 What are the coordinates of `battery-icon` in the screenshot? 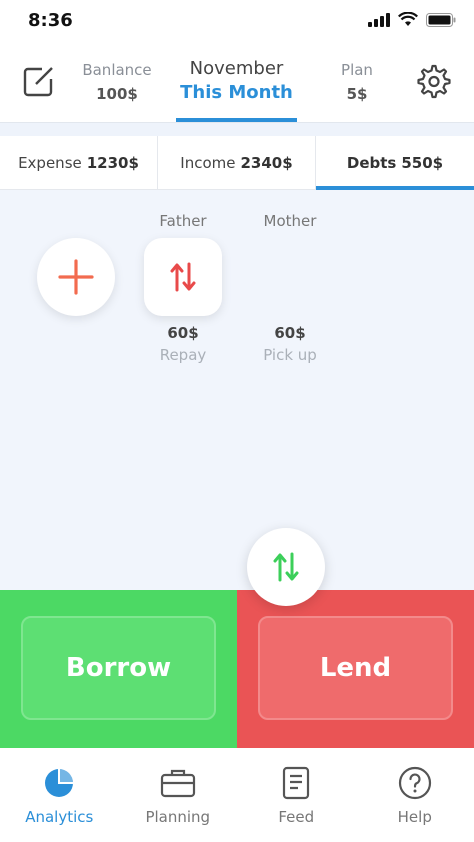 It's located at (441, 19).